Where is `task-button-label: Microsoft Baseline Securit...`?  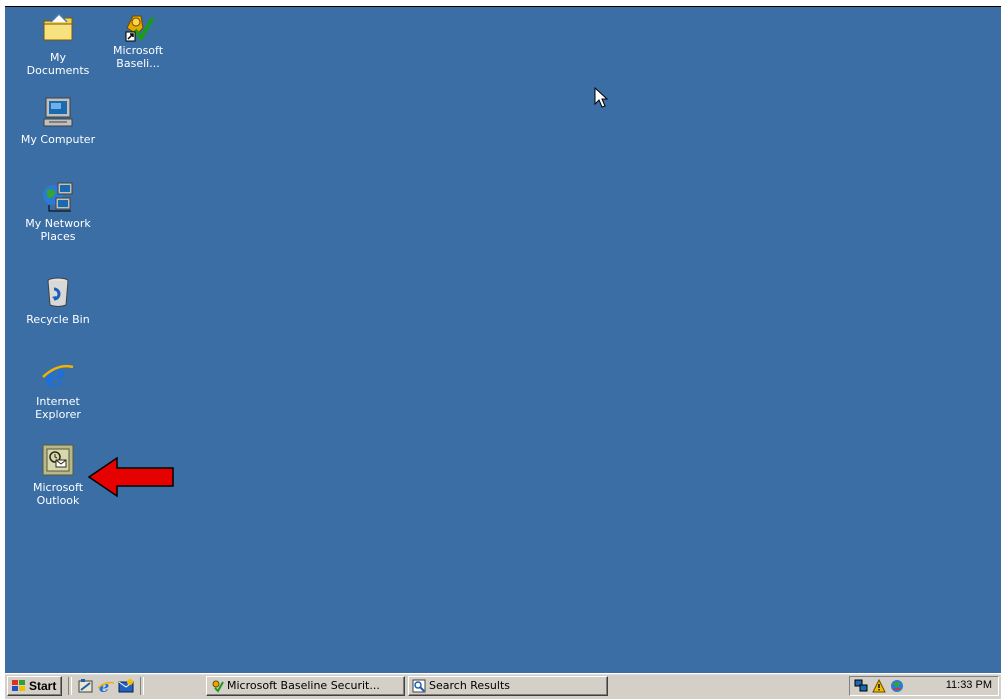
task-button-label: Microsoft Baseline Securit... is located at coordinates (303, 685).